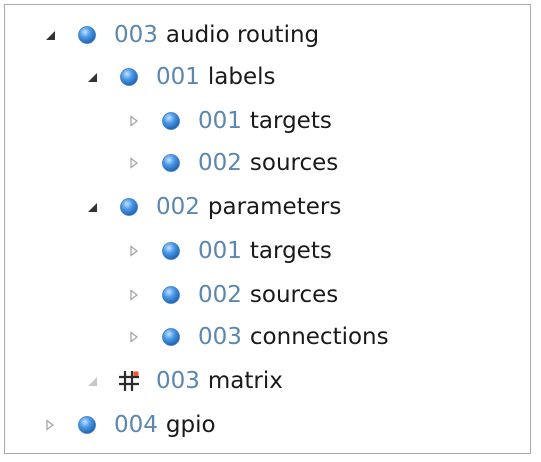 The image size is (541, 462). What do you see at coordinates (92, 381) in the screenshot?
I see `expand-arrow-disabled-icon` at bounding box center [92, 381].